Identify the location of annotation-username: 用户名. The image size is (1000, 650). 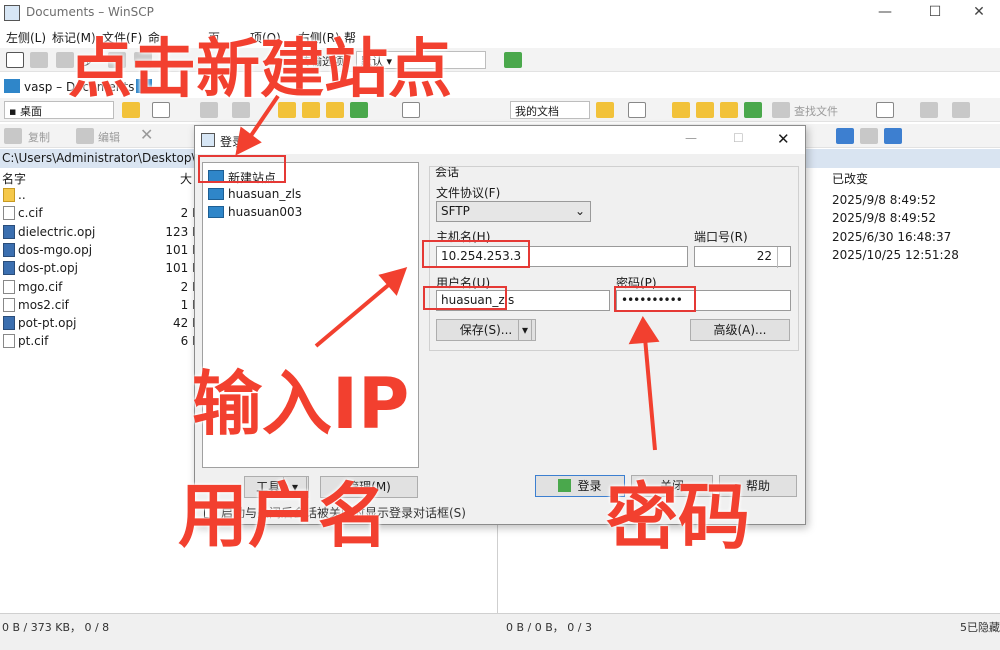
(283, 516).